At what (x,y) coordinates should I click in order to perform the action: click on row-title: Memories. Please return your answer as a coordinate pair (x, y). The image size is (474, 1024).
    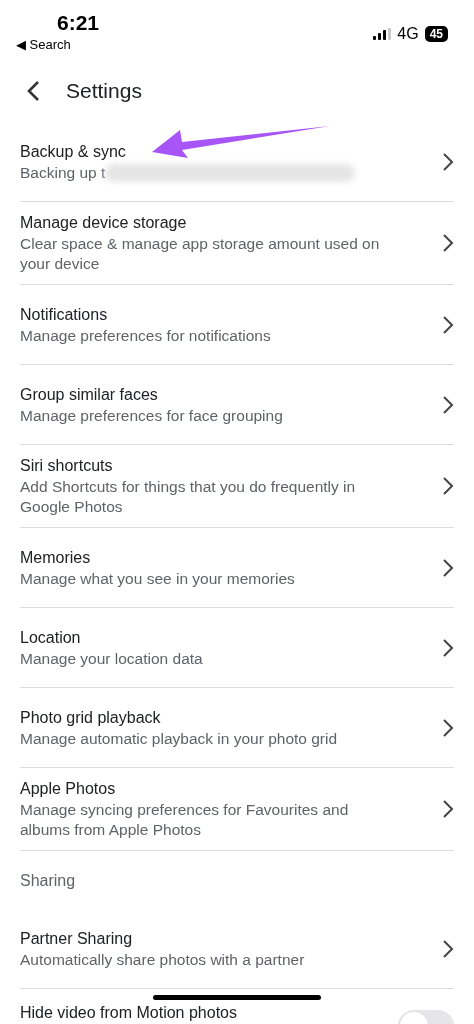
    Looking at the image, I should click on (55, 557).